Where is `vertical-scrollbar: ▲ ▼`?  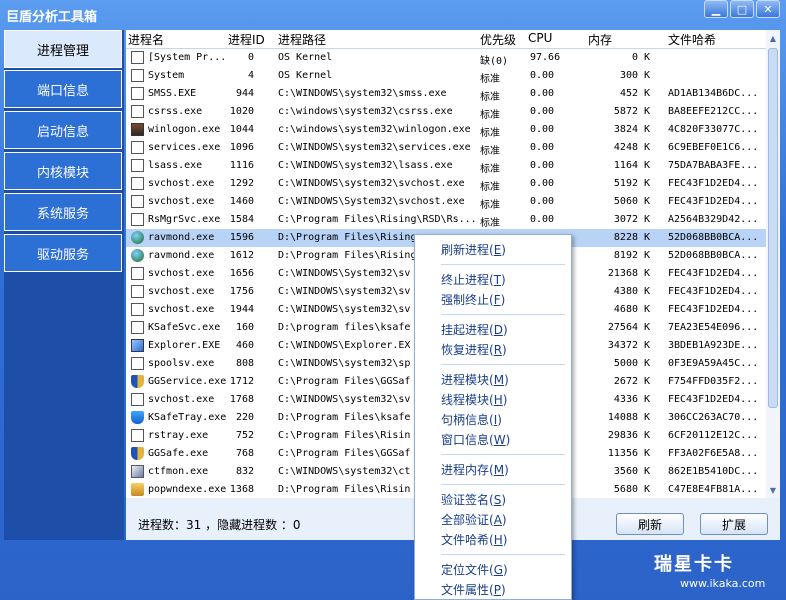
vertical-scrollbar: ▲ ▼ is located at coordinates (773, 264).